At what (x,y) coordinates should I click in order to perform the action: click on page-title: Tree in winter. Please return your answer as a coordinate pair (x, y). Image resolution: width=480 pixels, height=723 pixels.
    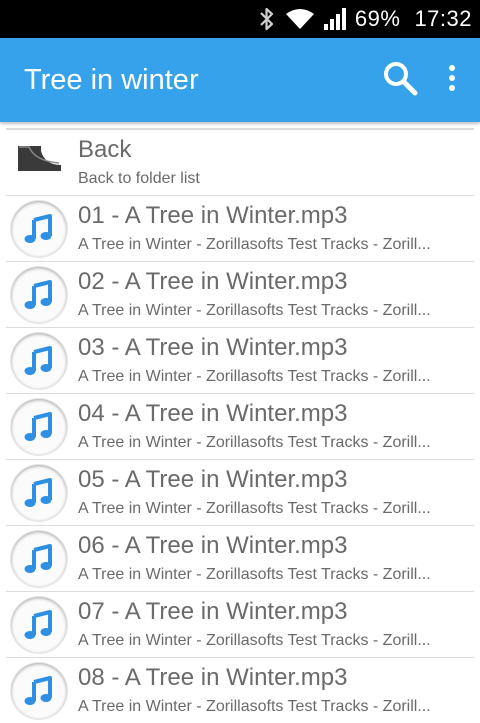
    Looking at the image, I should click on (111, 79).